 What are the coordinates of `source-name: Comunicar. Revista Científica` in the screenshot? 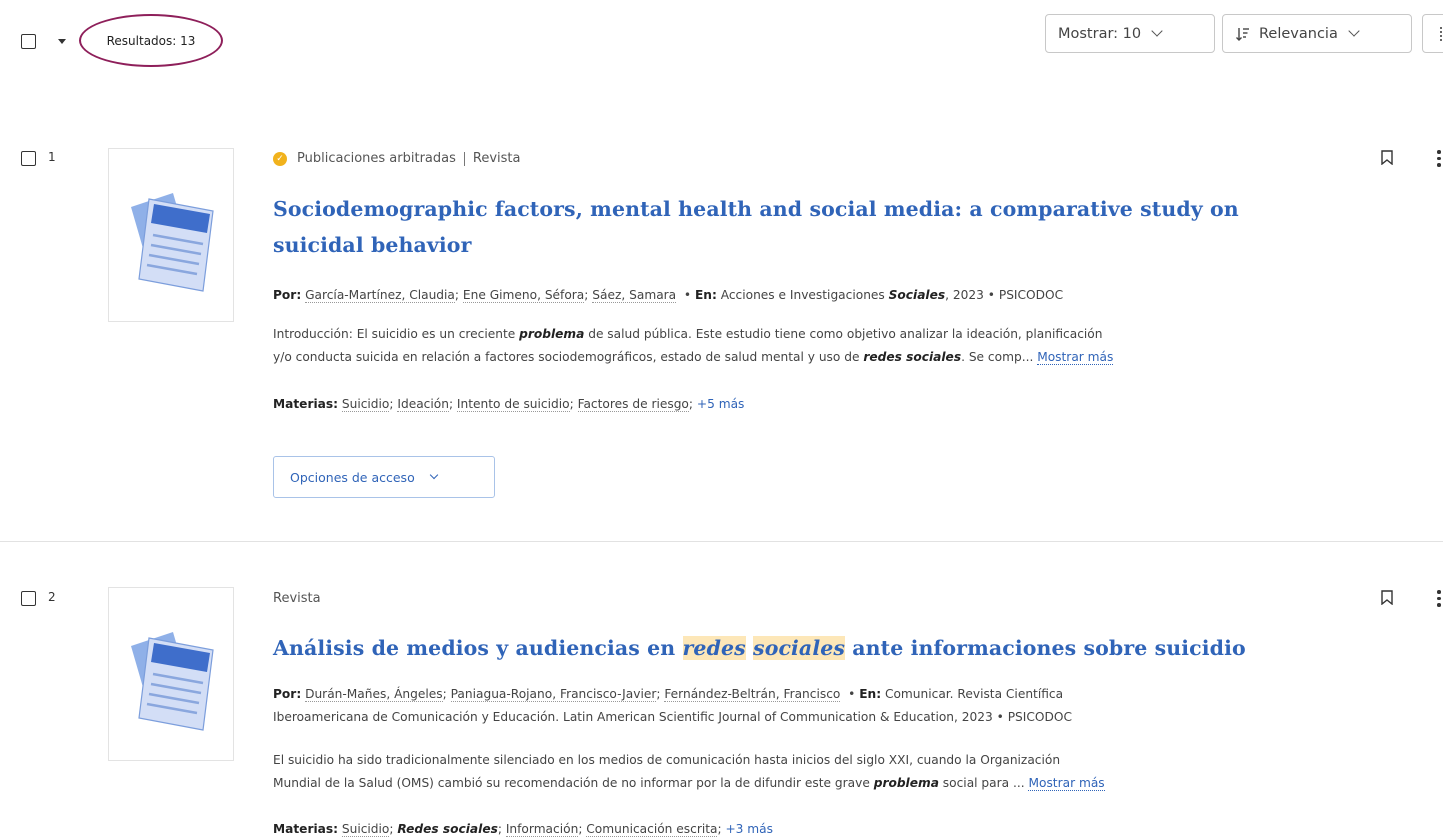 It's located at (974, 694).